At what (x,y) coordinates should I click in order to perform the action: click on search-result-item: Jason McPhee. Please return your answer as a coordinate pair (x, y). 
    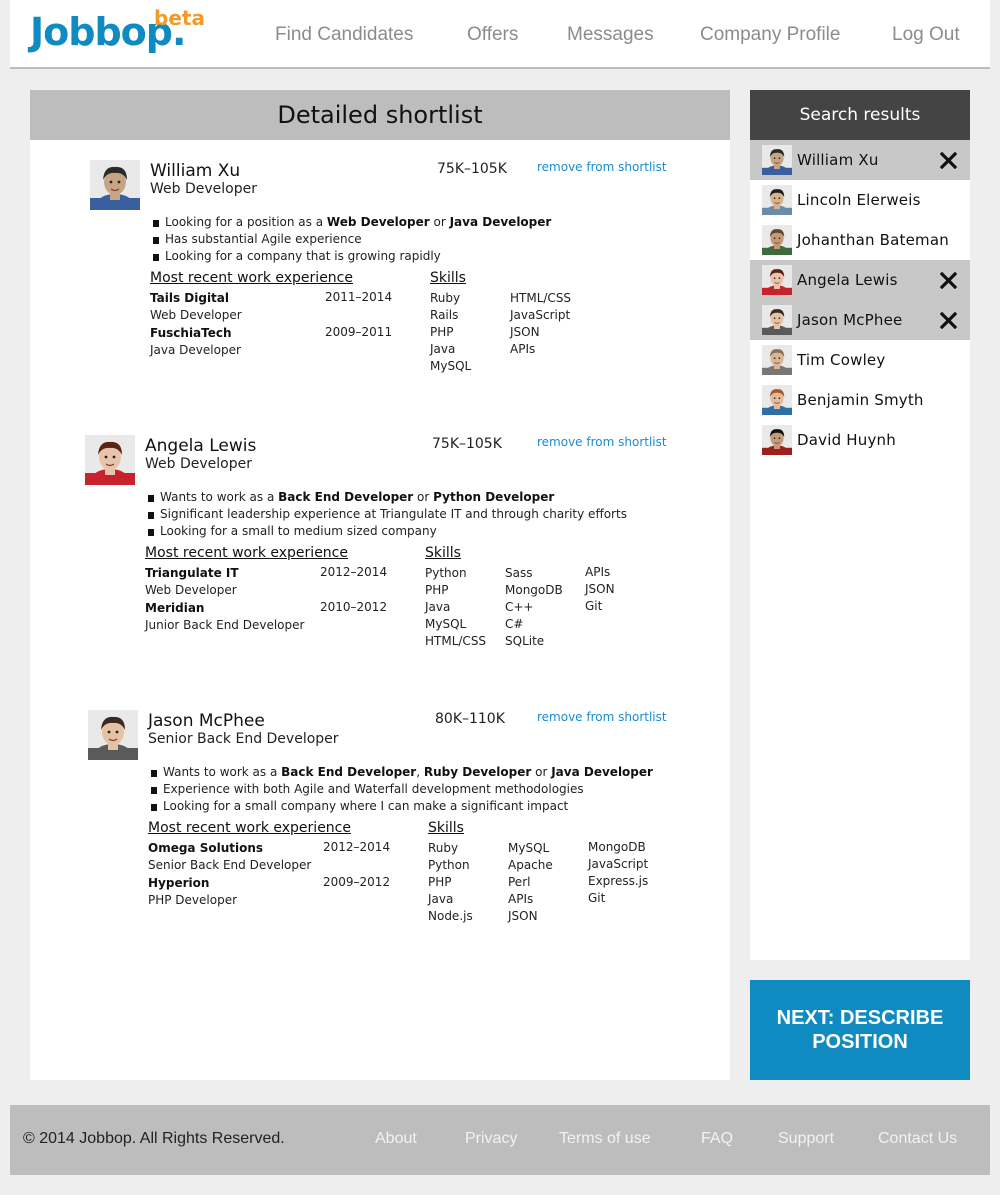
    Looking at the image, I should click on (860, 320).